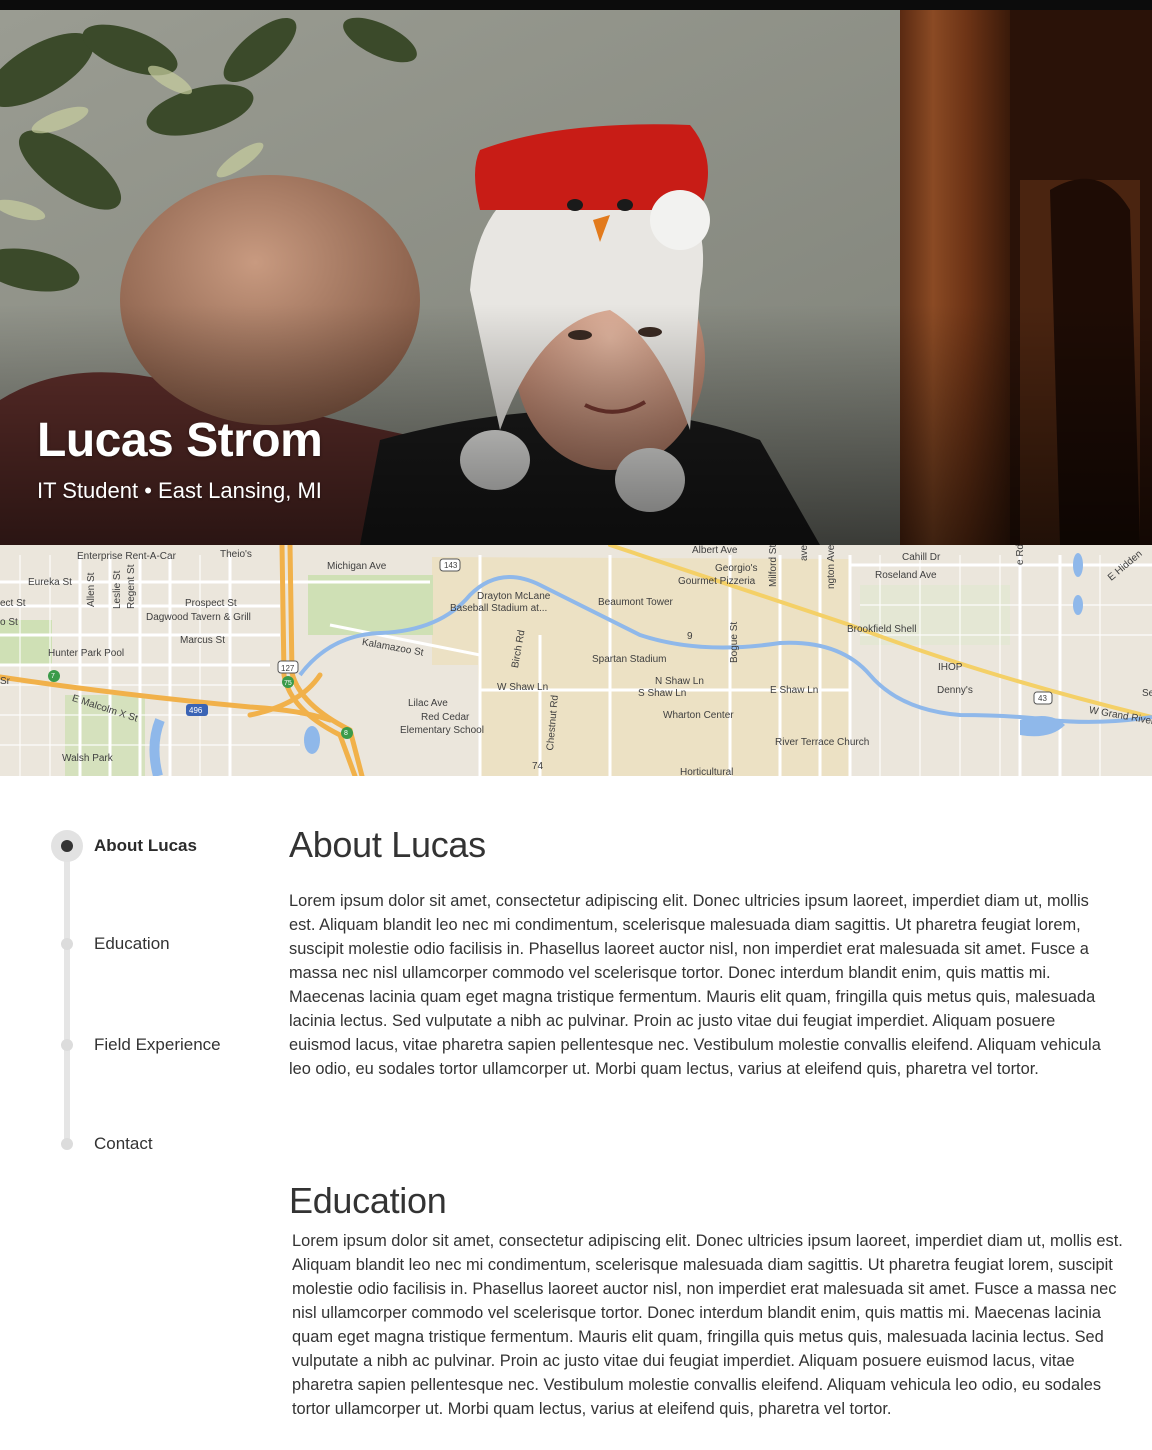  I want to click on map-label: o St, so click(9, 622).